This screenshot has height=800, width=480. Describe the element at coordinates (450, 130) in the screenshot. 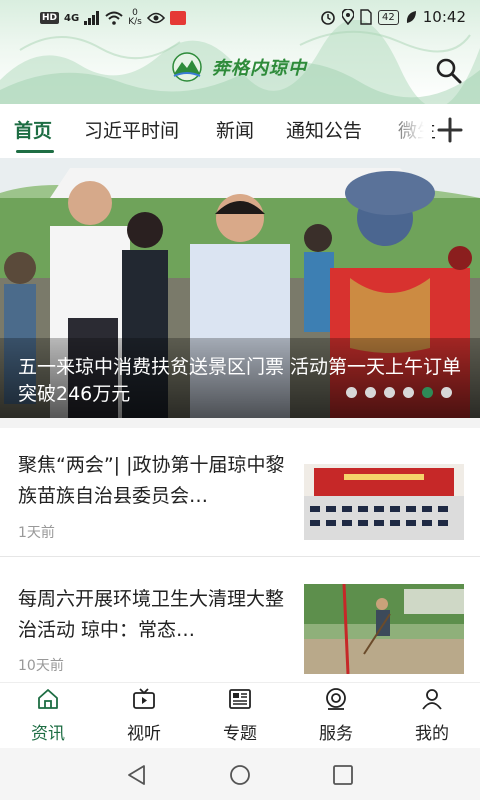

I see `add-channel-icon` at that location.